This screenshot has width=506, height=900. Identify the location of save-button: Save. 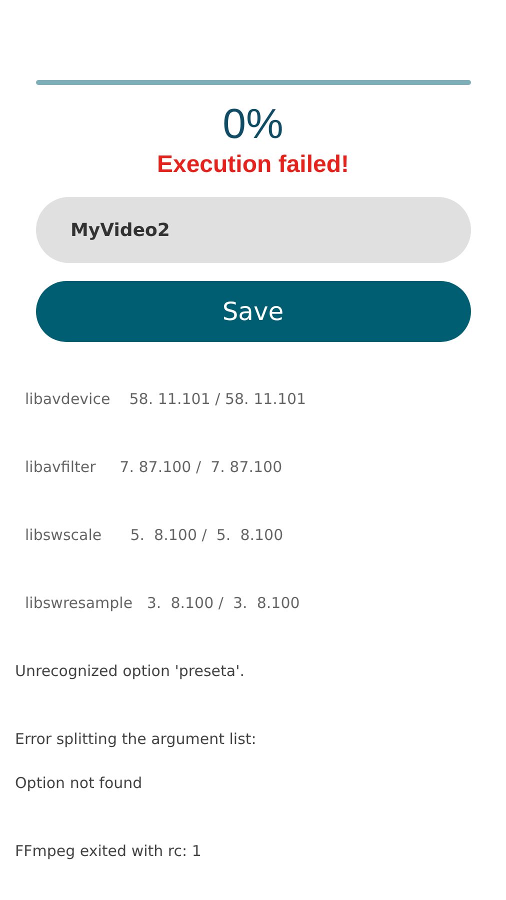
(253, 311).